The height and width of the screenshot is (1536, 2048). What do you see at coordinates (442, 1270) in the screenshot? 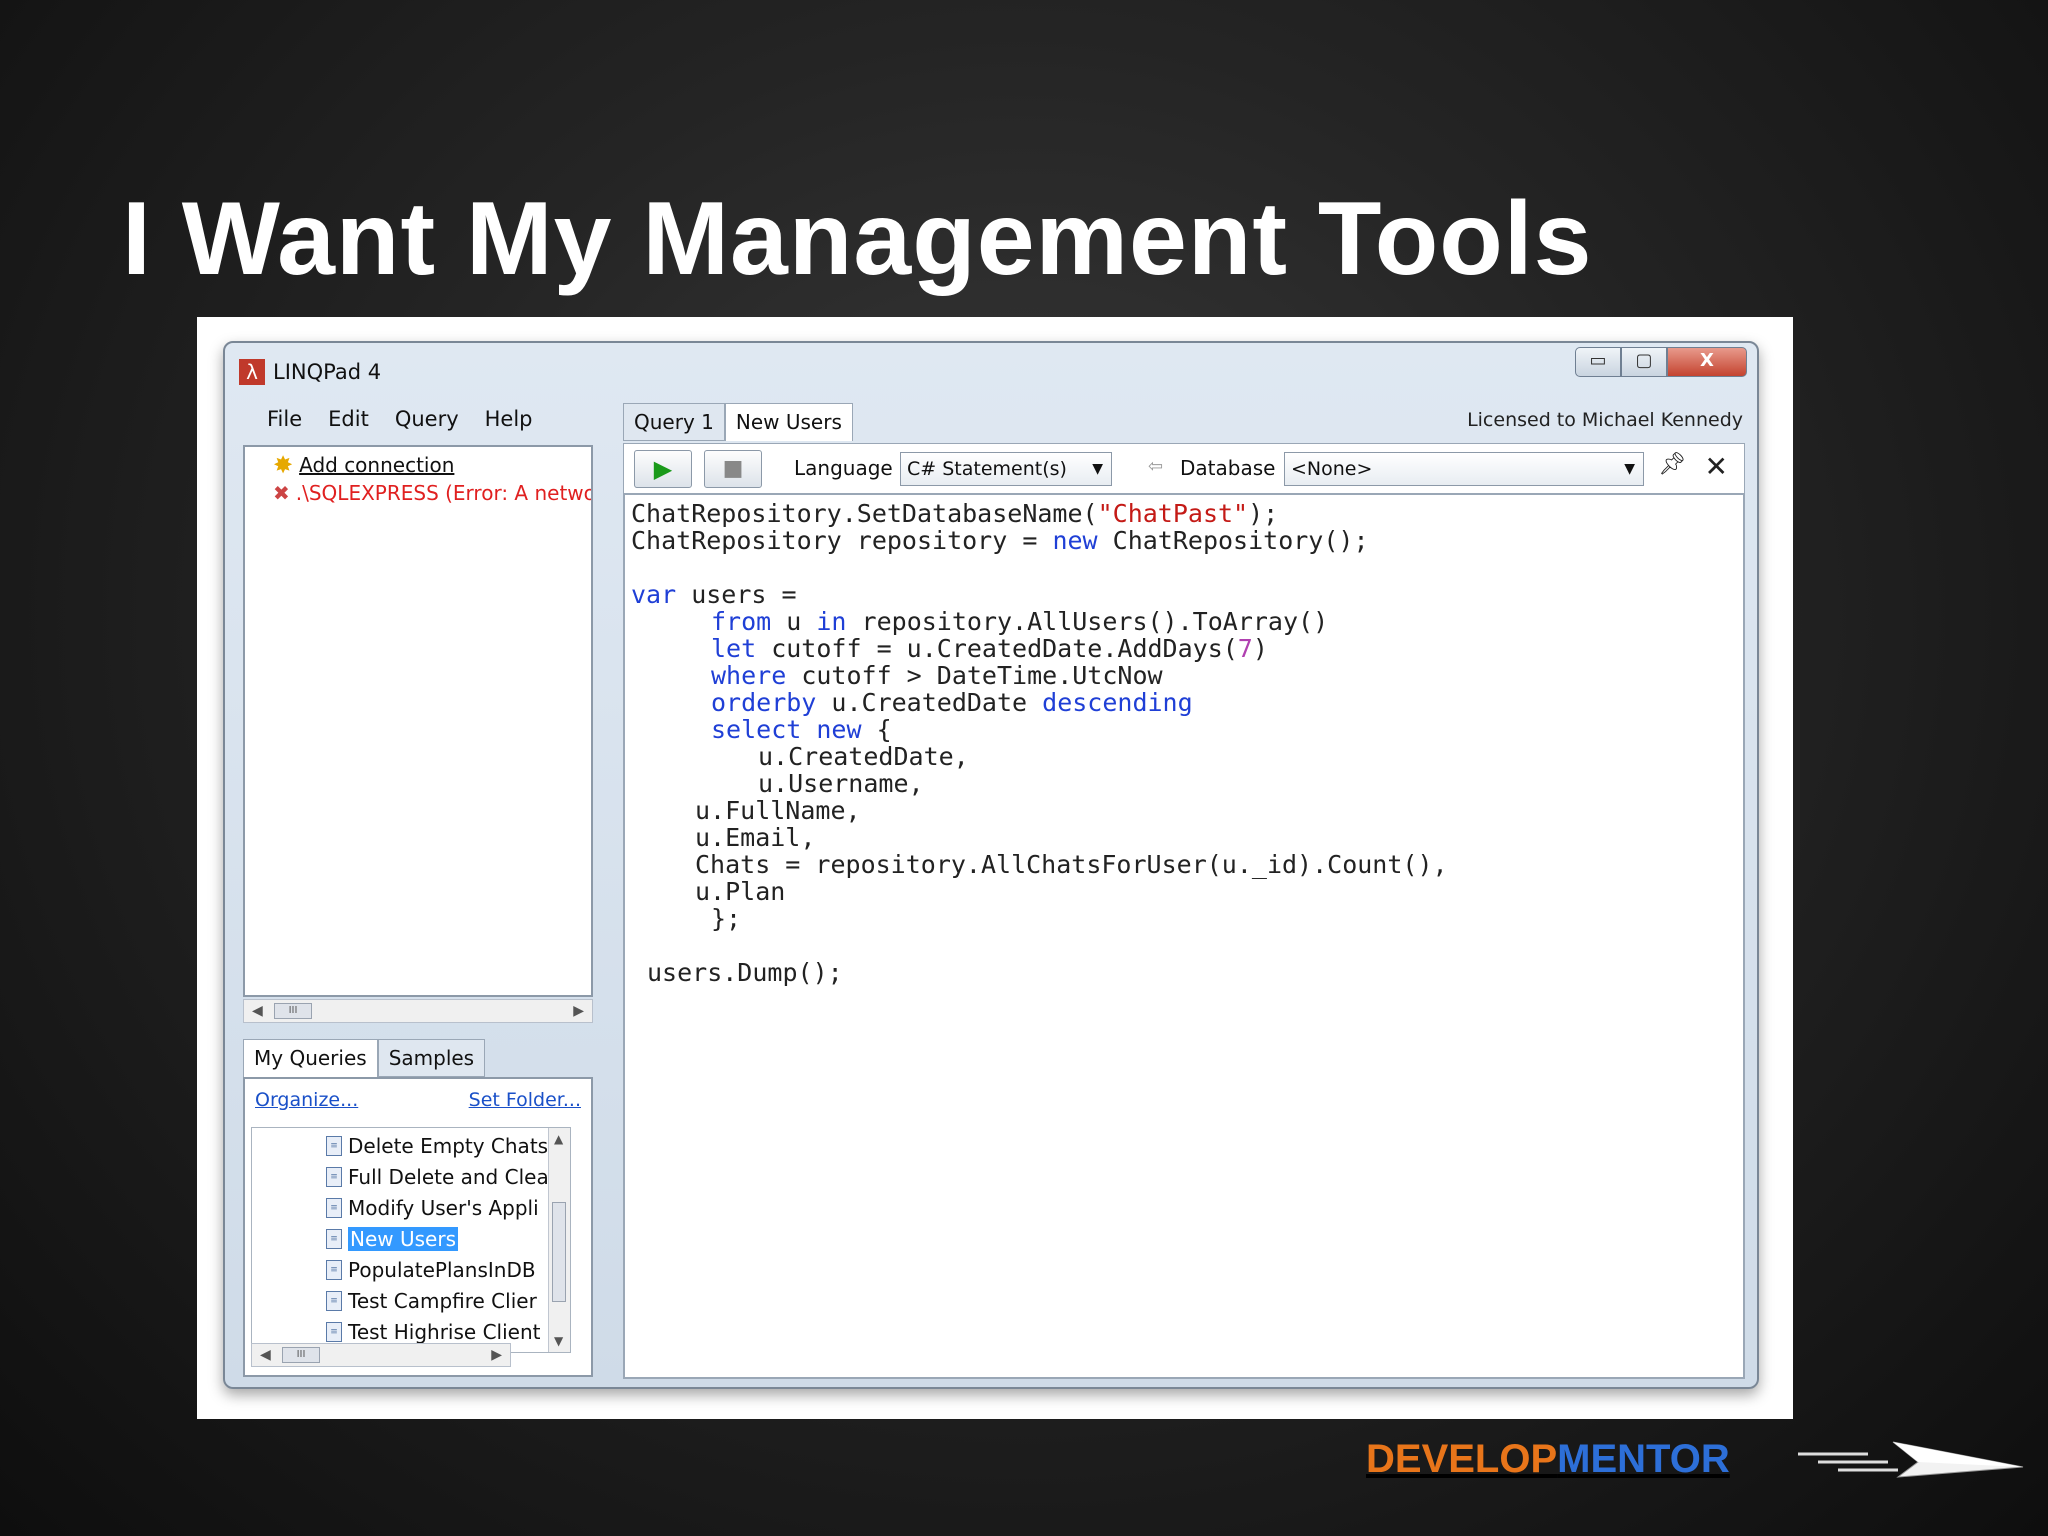
I see `query-item-label: PopulatePlansInDB` at bounding box center [442, 1270].